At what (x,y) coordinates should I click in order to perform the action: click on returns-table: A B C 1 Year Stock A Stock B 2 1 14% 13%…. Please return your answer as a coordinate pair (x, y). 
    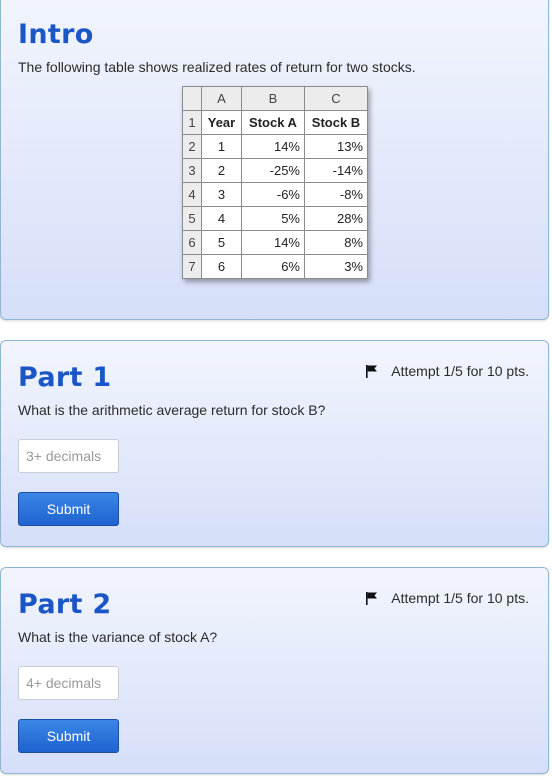
    Looking at the image, I should click on (275, 182).